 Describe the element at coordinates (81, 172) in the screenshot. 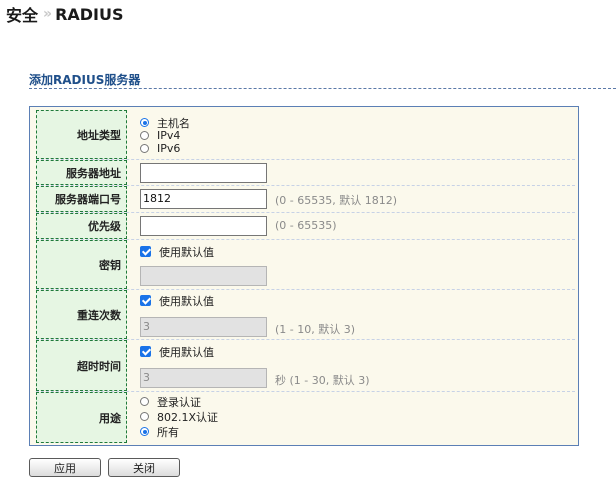

I see `server-address-label: 服务器地址` at that location.